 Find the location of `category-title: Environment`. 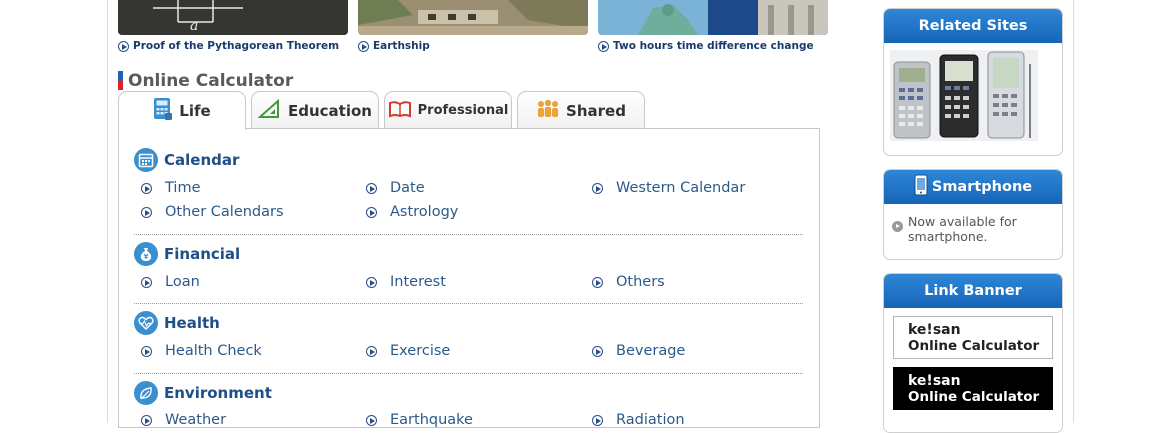

category-title: Environment is located at coordinates (218, 393).